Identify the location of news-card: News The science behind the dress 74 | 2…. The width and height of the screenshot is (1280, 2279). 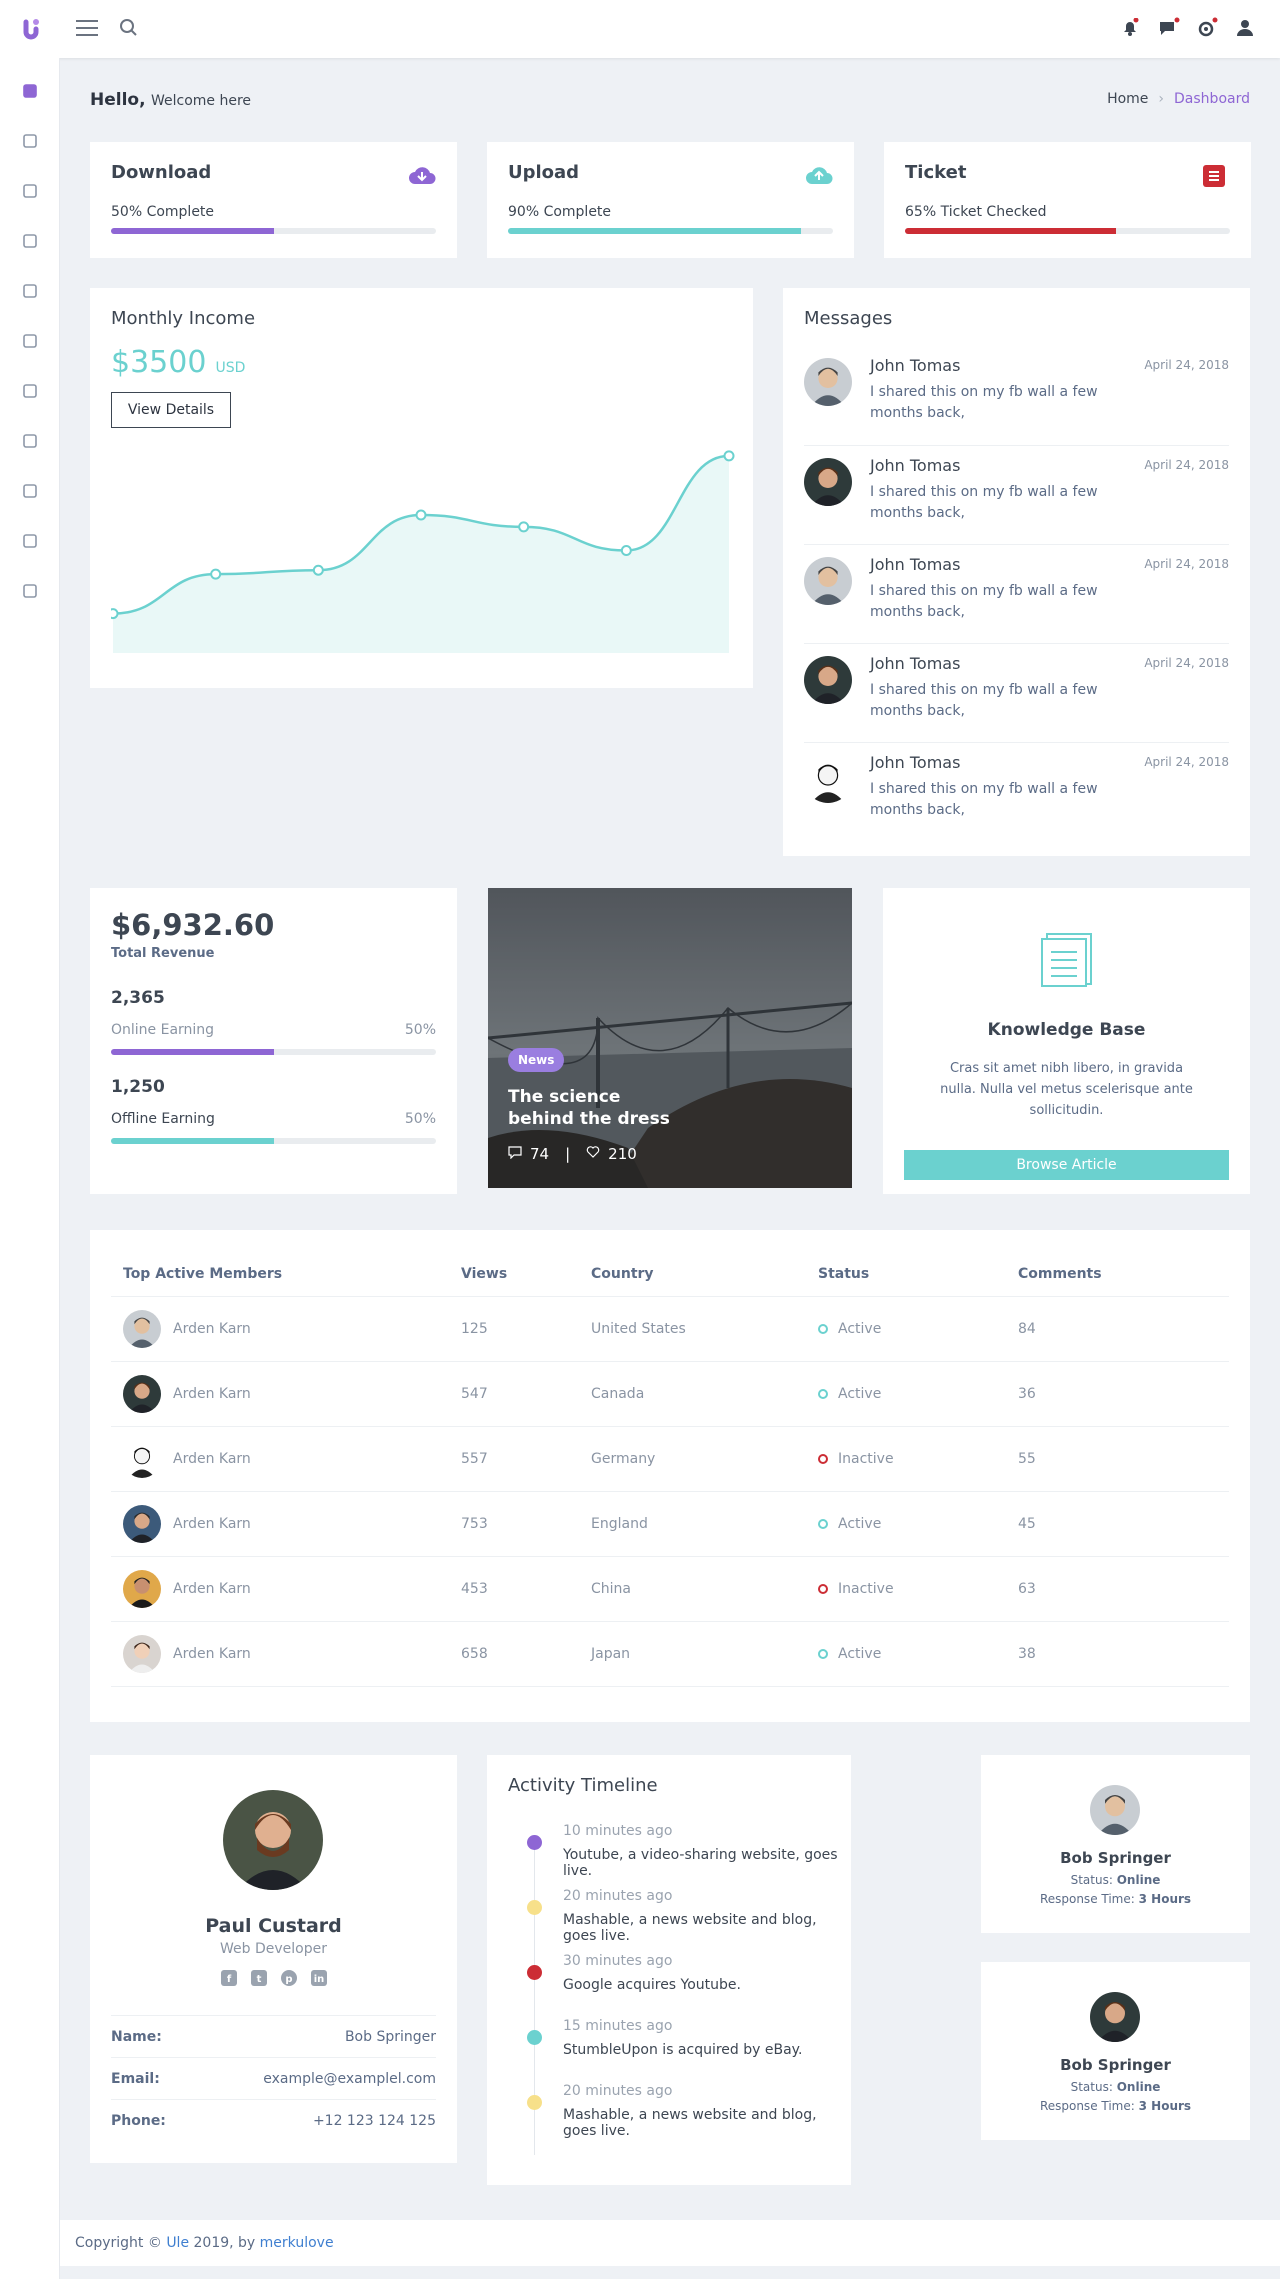
(670, 1038).